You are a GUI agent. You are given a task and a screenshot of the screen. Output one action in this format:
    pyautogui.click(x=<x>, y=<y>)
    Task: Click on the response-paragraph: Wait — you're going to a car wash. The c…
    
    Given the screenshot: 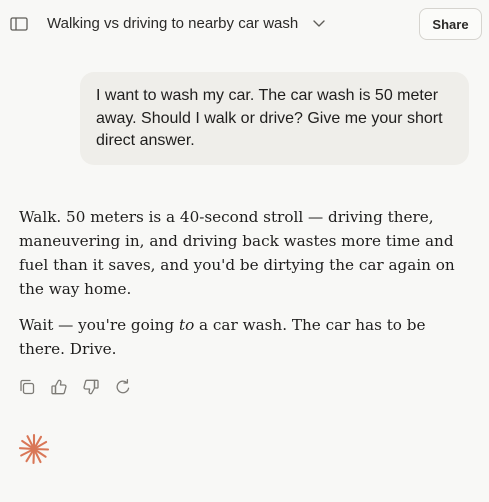 What is the action you would take?
    pyautogui.click(x=239, y=337)
    